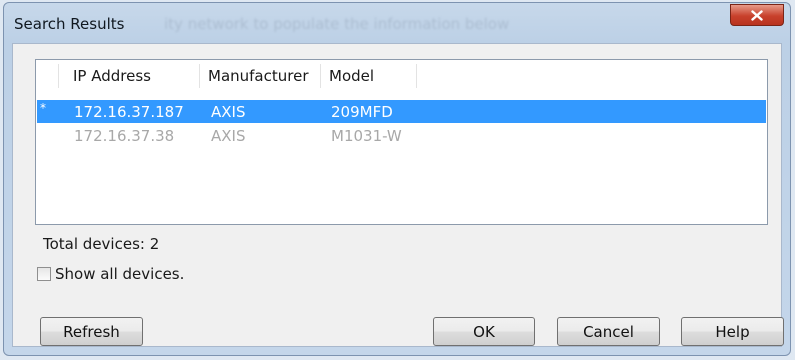  Describe the element at coordinates (91, 331) in the screenshot. I see `refresh-button: Refresh` at that location.